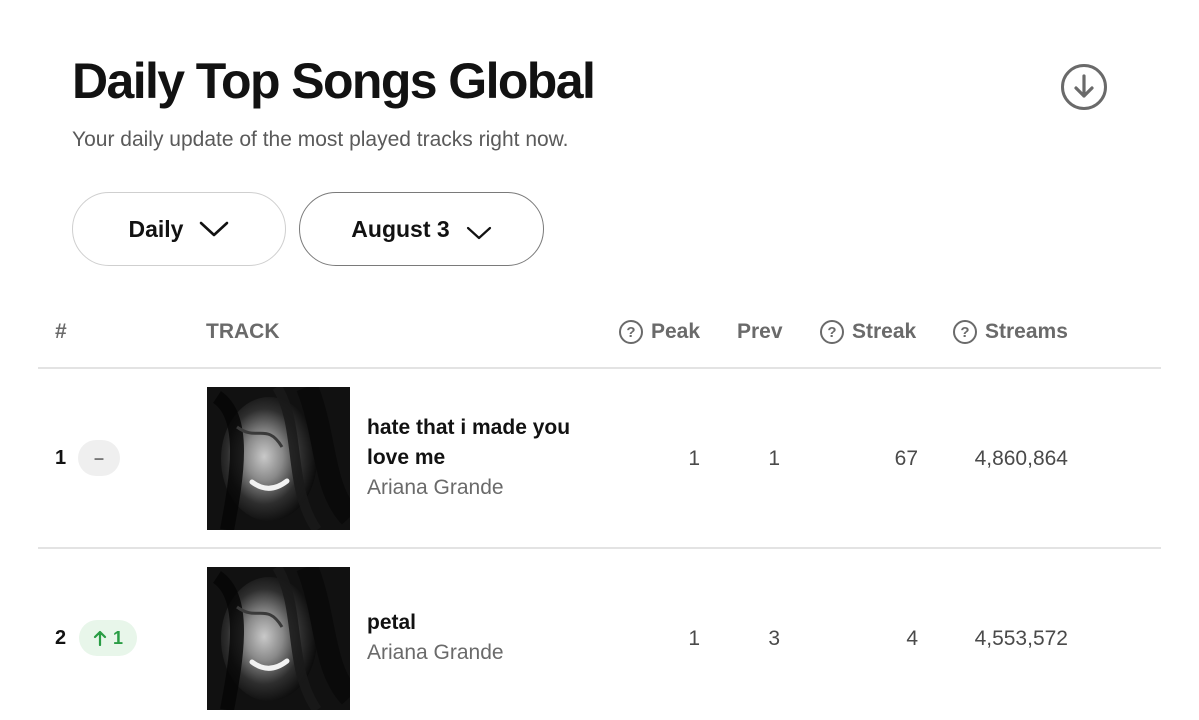 This screenshot has width=1199, height=720. I want to click on column-header-track-label: TRACK, so click(243, 331).